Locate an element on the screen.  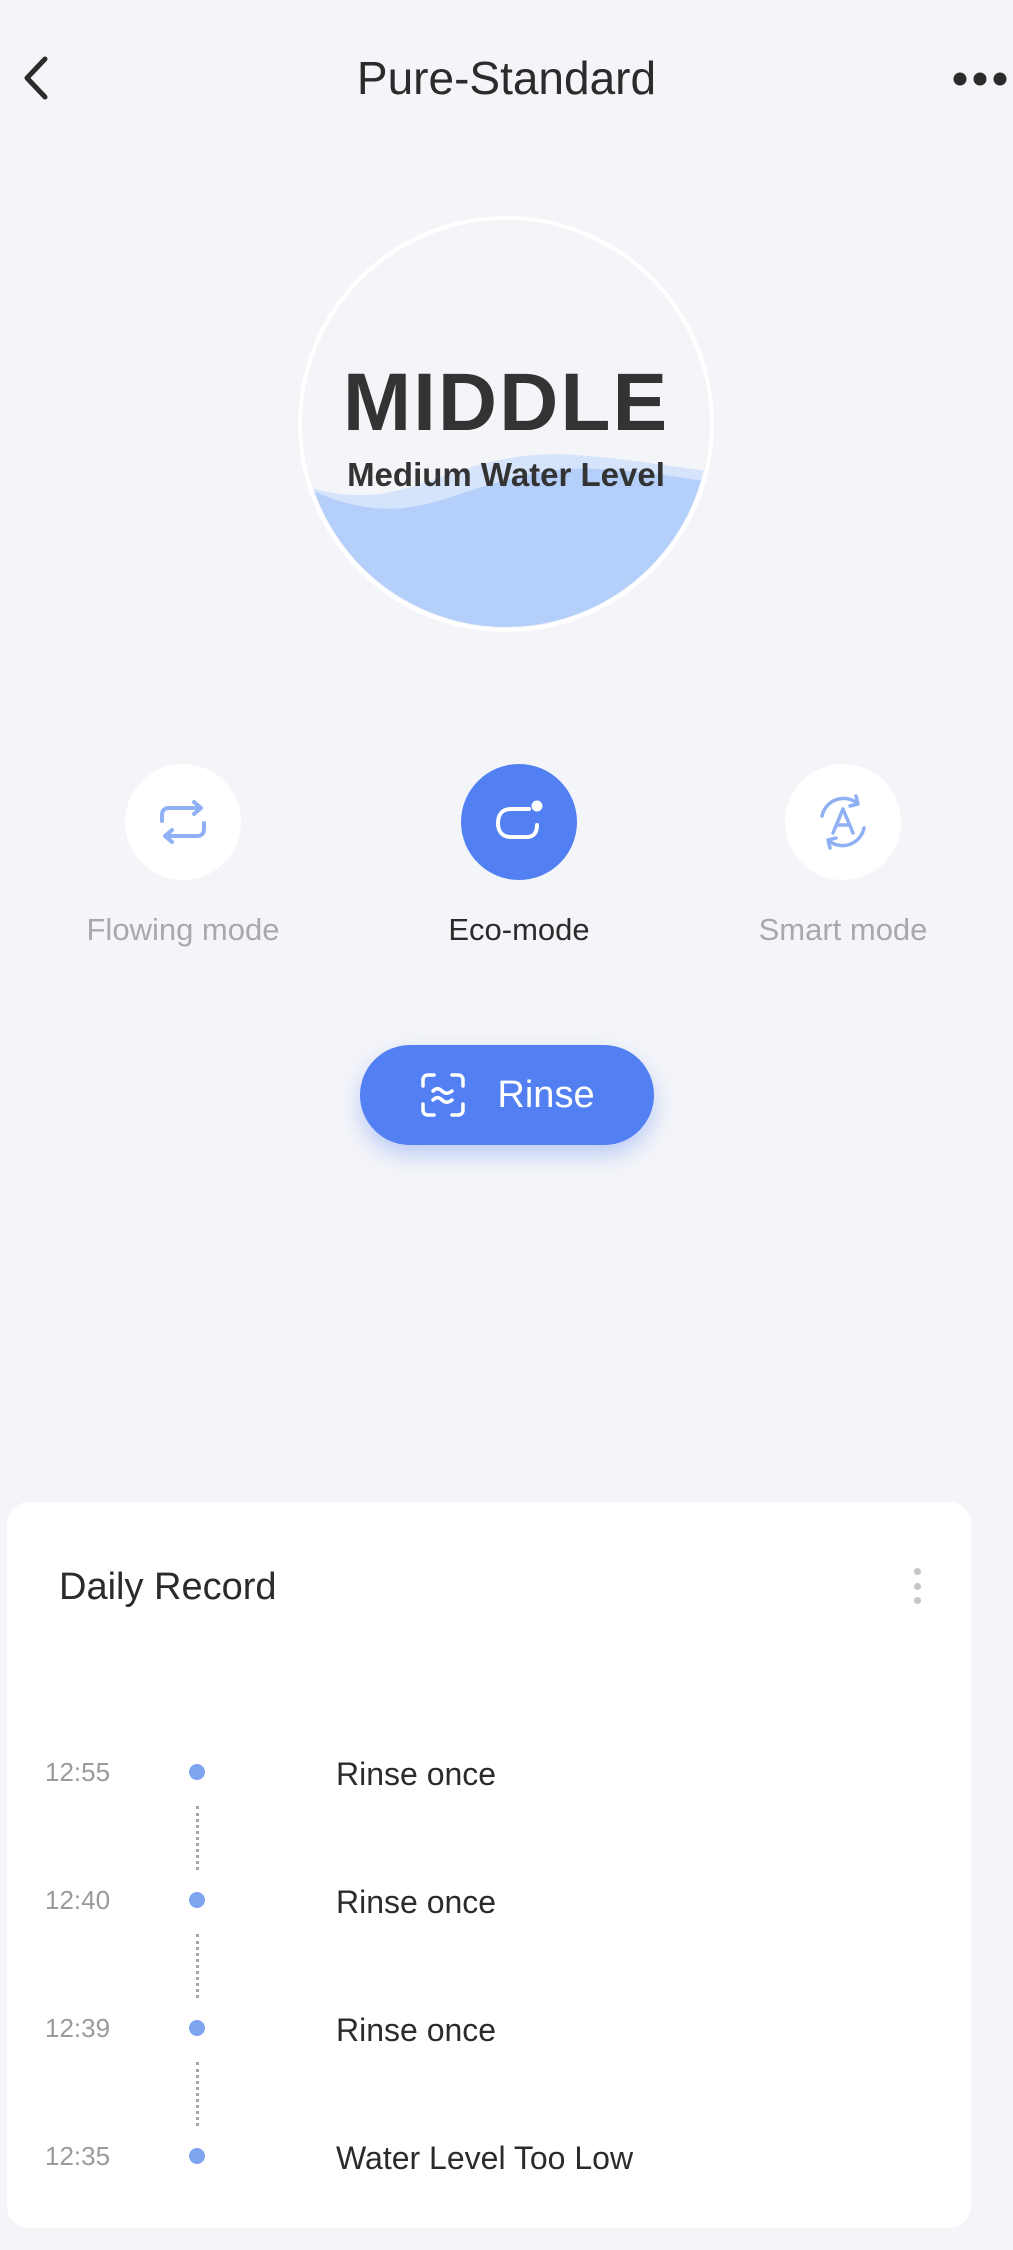
daily-record-title: Daily Record is located at coordinates (168, 1587).